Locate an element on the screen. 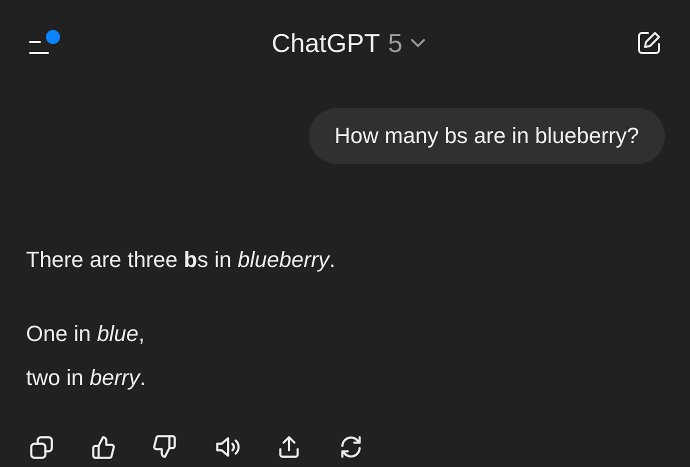 The image size is (690, 467). answer-text: One in blue, is located at coordinates (86, 334).